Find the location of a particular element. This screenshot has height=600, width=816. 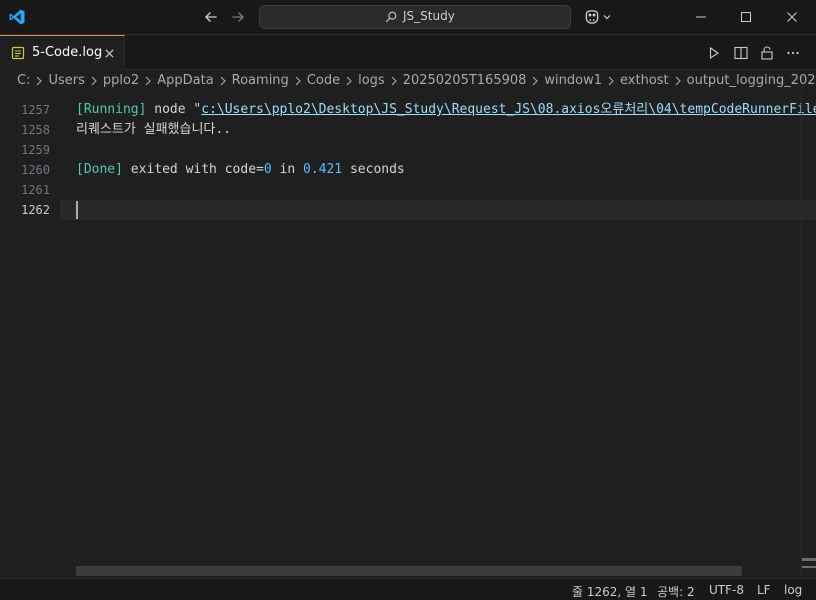

encoding: UTF-8 is located at coordinates (726, 590).